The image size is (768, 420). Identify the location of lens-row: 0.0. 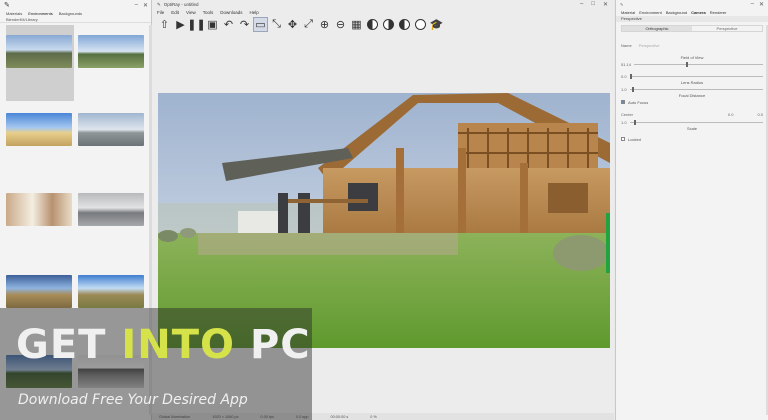
(692, 76).